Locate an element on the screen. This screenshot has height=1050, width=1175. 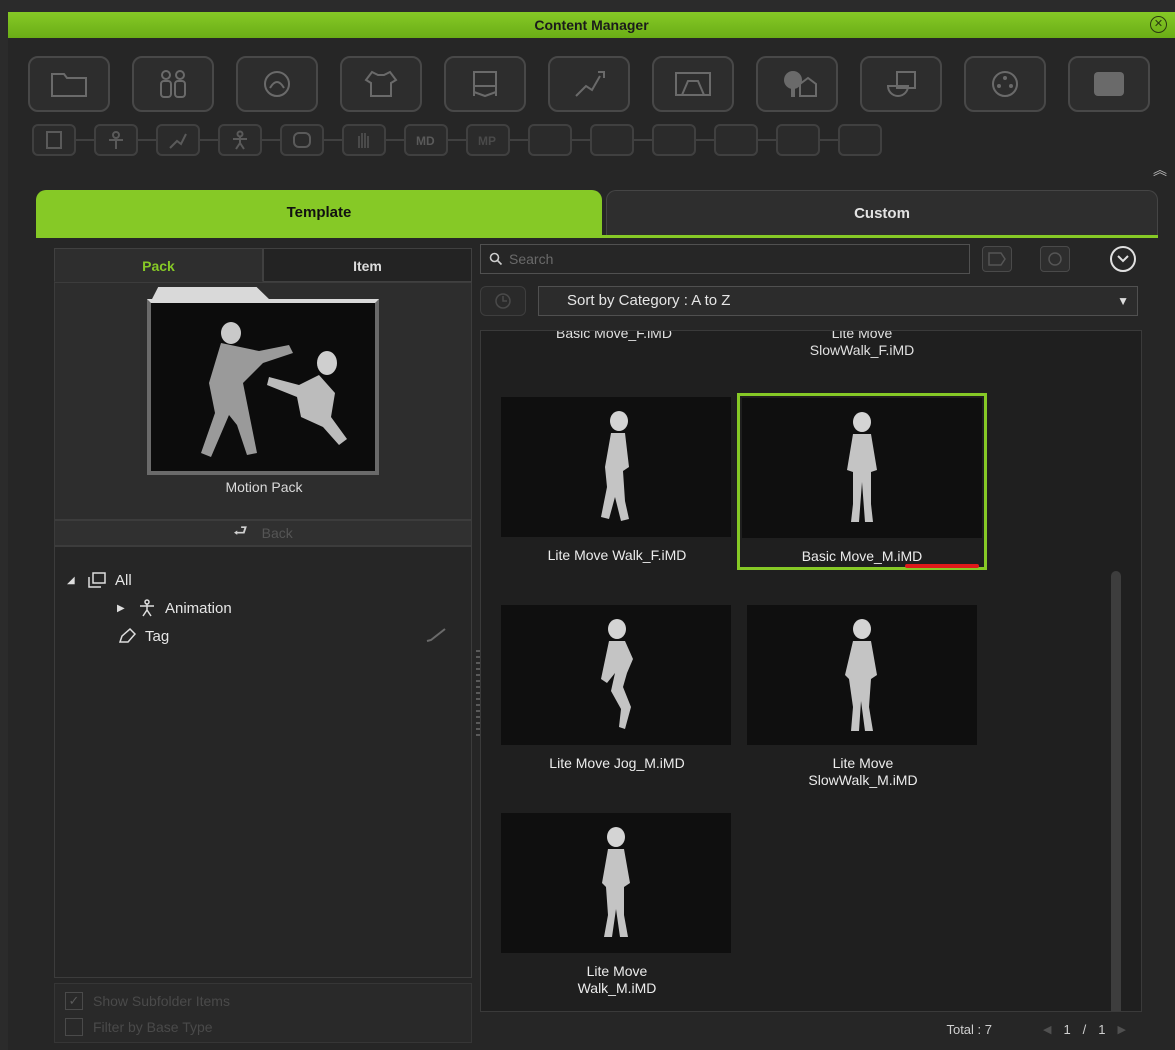
item-card: Lite Move Walk_M.iMD is located at coordinates (617, 905).